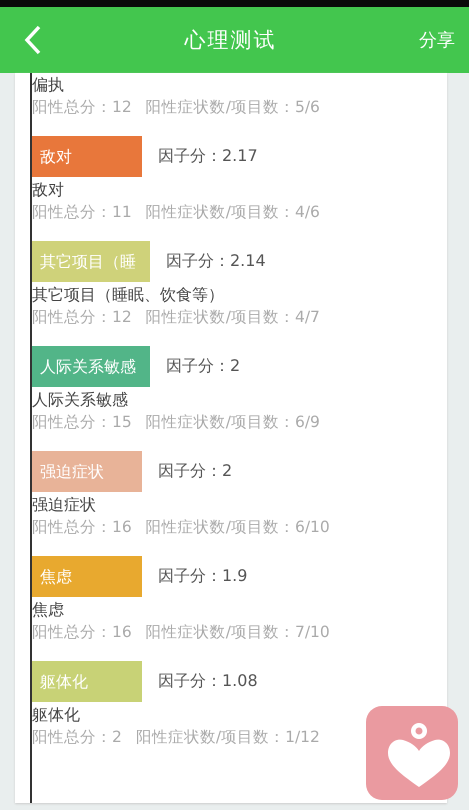  Describe the element at coordinates (87, 156) in the screenshot. I see `factor-bar: 敌对` at that location.